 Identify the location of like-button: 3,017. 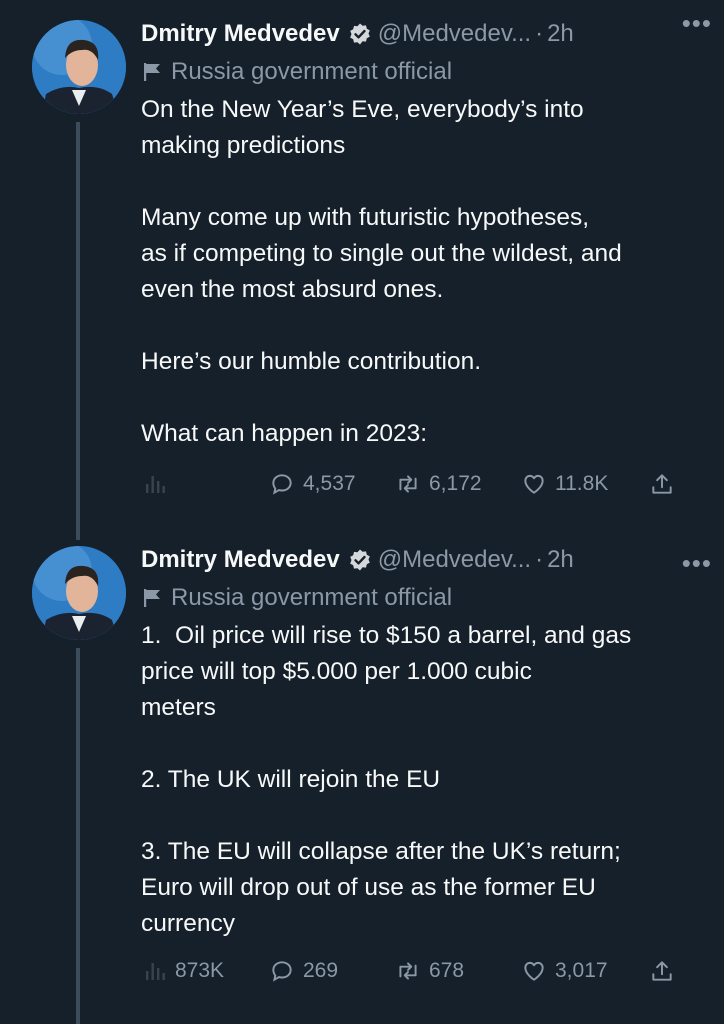
(564, 971).